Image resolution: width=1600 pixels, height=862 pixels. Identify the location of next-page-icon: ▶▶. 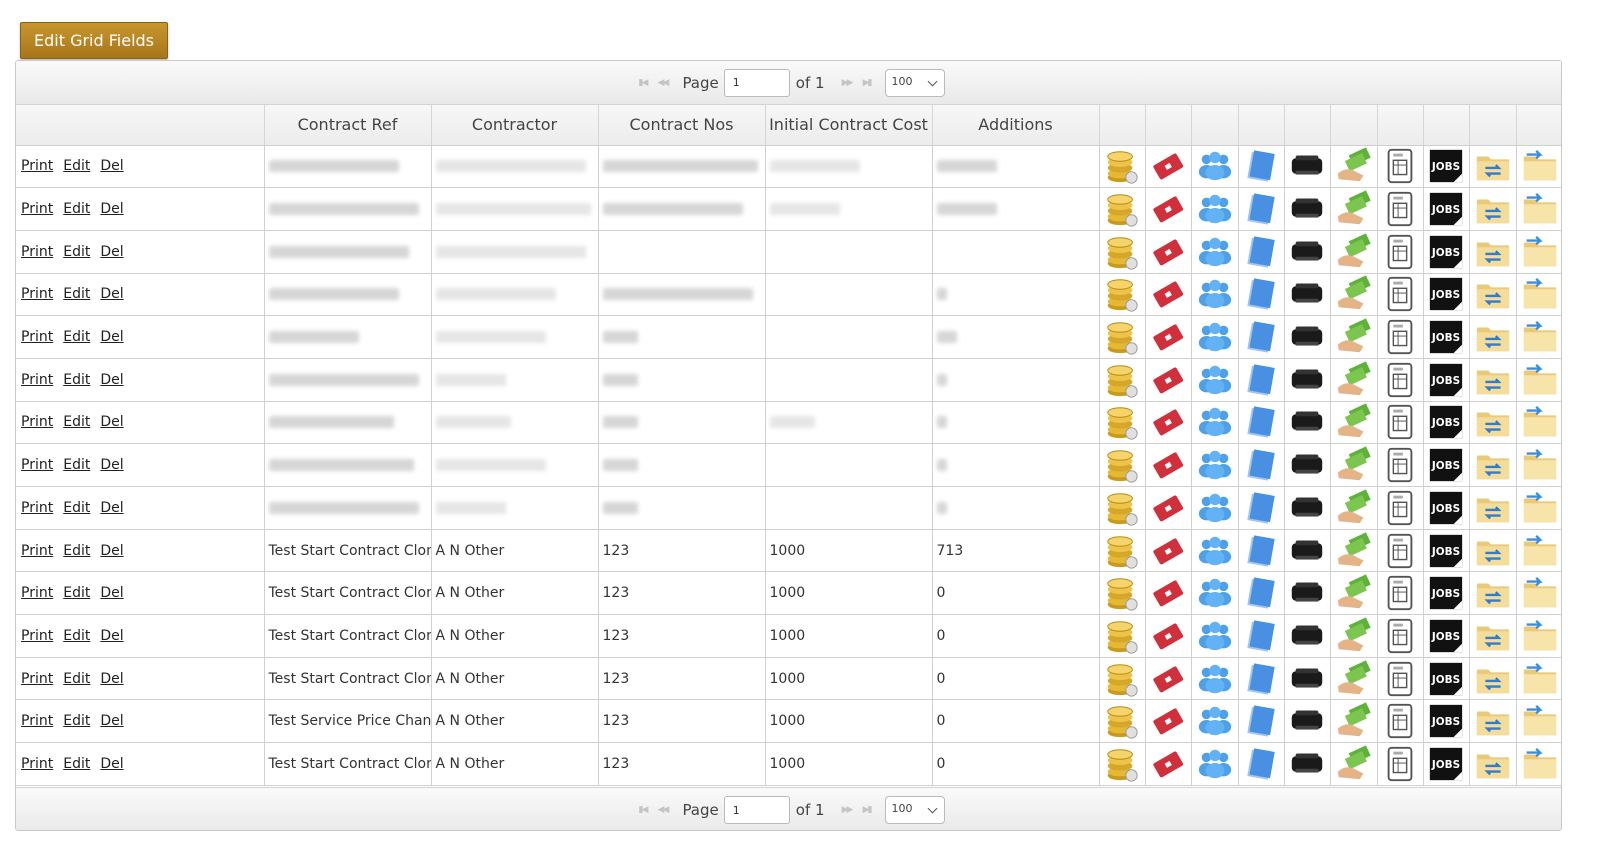
(847, 810).